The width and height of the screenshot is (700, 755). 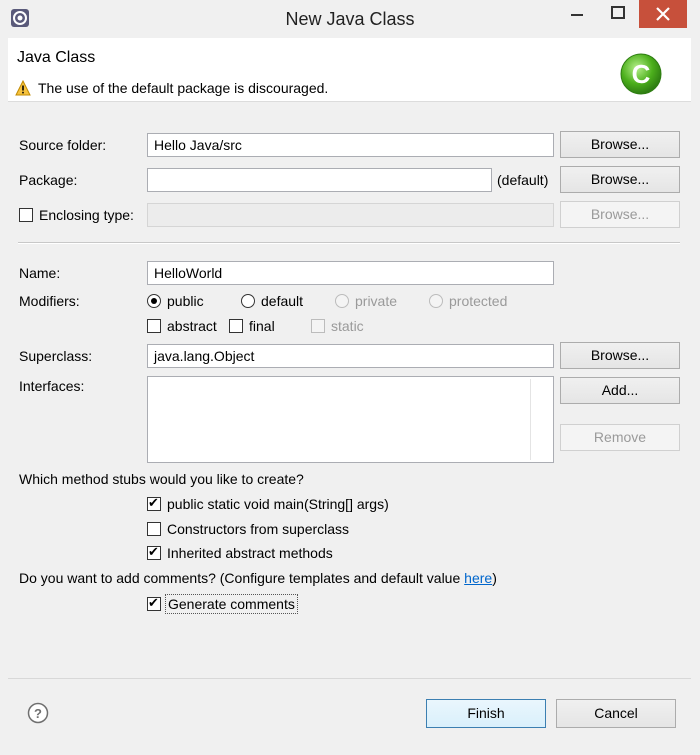 What do you see at coordinates (154, 503) in the screenshot?
I see `main-method-checkbox` at bounding box center [154, 503].